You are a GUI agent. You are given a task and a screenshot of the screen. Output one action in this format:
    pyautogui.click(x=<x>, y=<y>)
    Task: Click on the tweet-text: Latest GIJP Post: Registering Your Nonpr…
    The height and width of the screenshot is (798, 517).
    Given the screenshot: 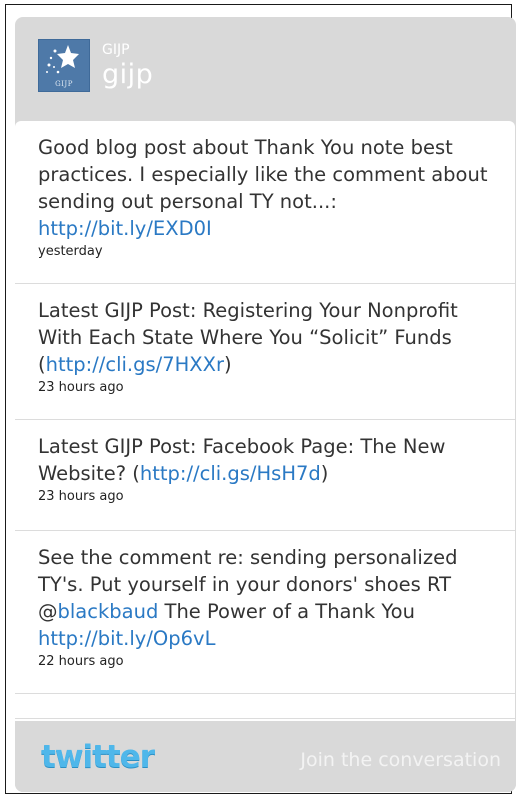 What is the action you would take?
    pyautogui.click(x=264, y=337)
    